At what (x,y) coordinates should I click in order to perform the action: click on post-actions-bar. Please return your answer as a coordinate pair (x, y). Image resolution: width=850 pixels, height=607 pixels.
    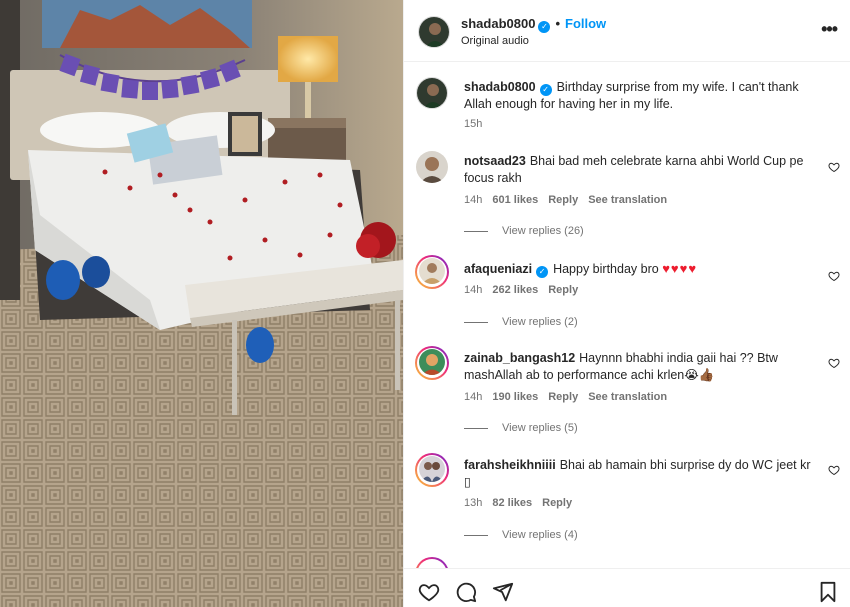
    Looking at the image, I should click on (627, 587).